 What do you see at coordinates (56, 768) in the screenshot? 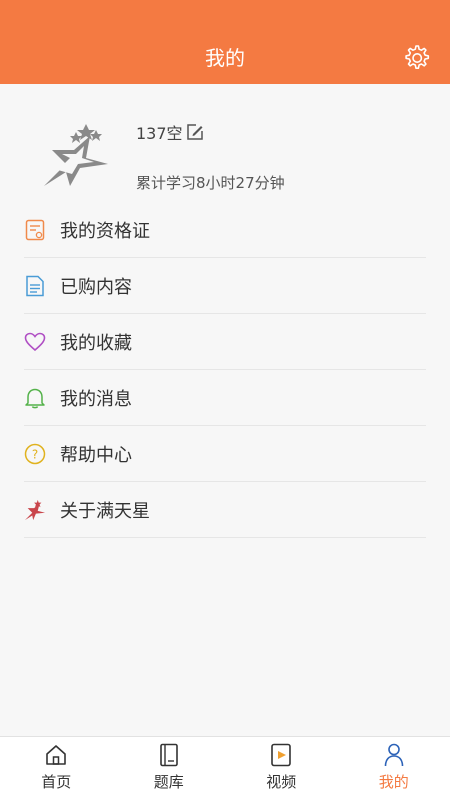
I see `tab-home: 首页` at bounding box center [56, 768].